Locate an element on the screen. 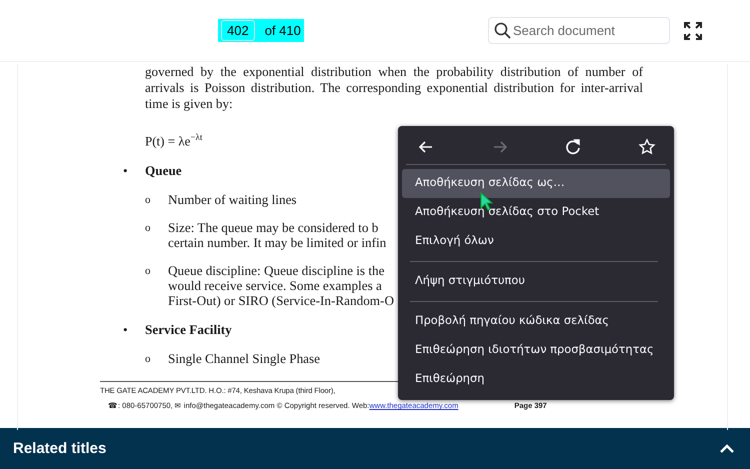  related-titles-heading: Related titles is located at coordinates (59, 448).